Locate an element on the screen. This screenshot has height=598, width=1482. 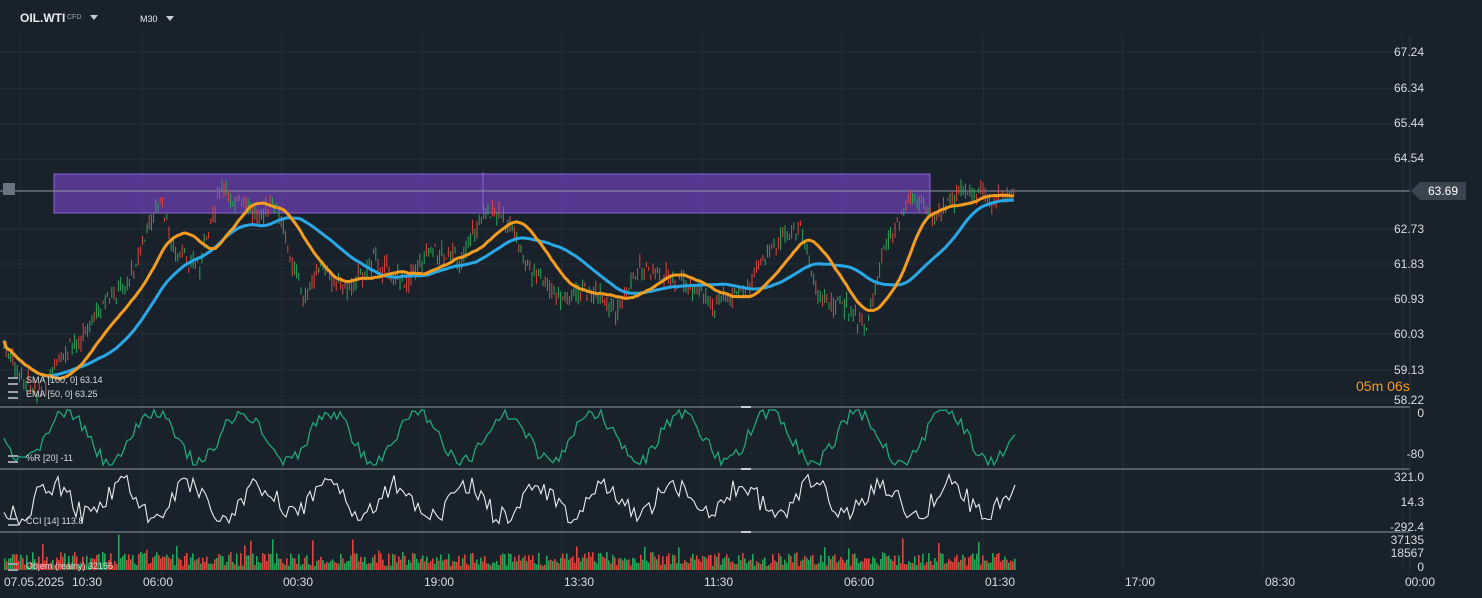
ema-legend: EMA [50, 0] 63.25 is located at coordinates (53, 394).